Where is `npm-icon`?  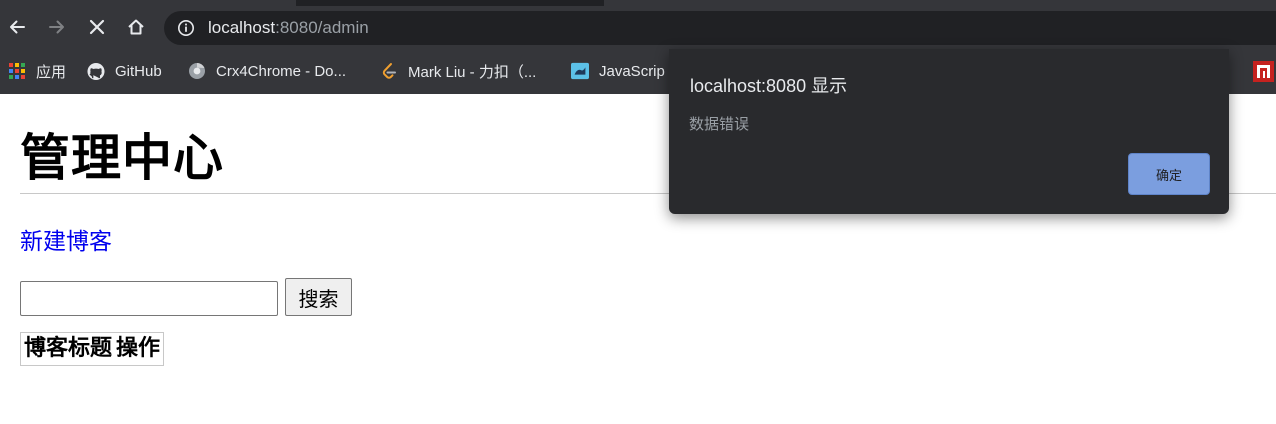
npm-icon is located at coordinates (1263, 71).